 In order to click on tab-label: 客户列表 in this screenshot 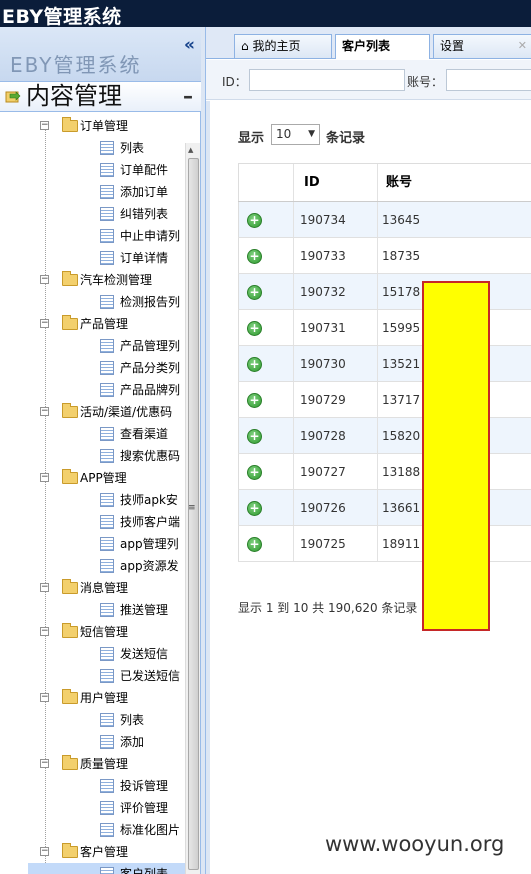, I will do `click(366, 46)`.